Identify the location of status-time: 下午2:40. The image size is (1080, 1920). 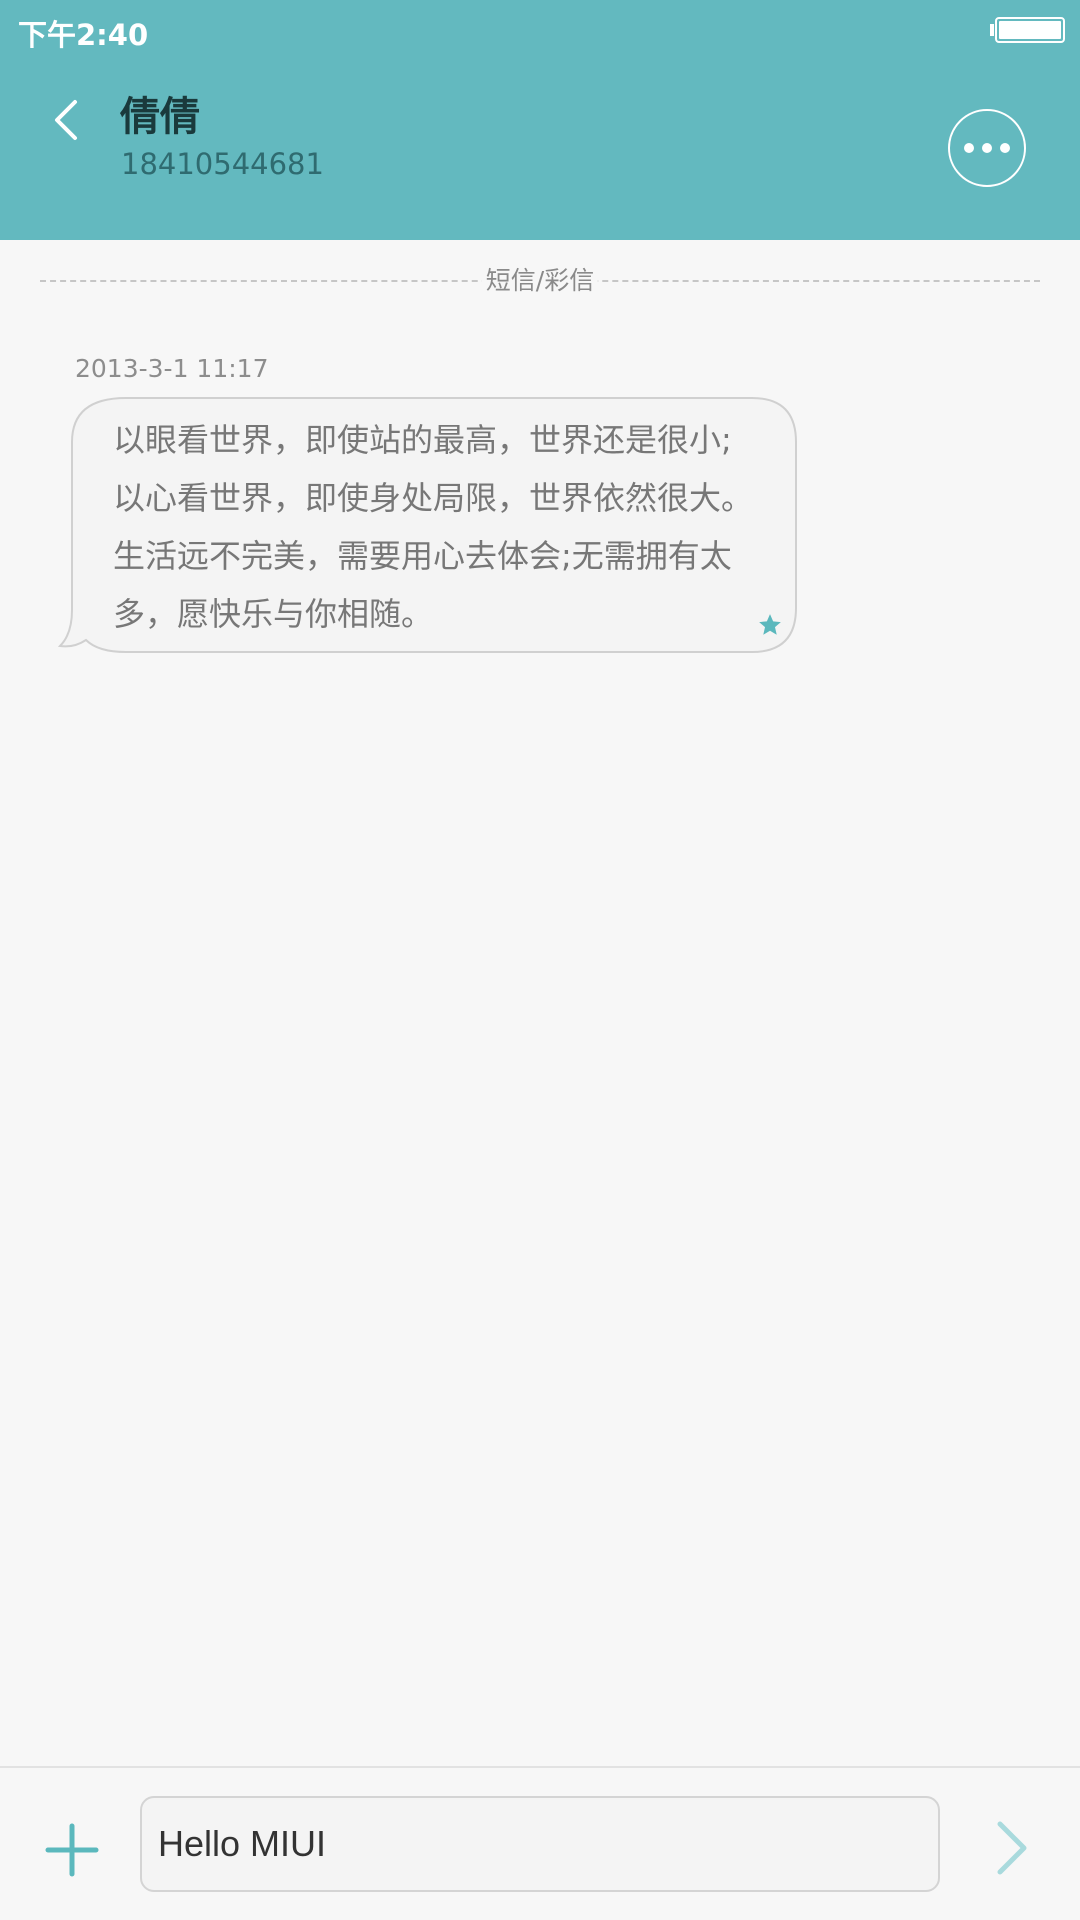
(83, 35).